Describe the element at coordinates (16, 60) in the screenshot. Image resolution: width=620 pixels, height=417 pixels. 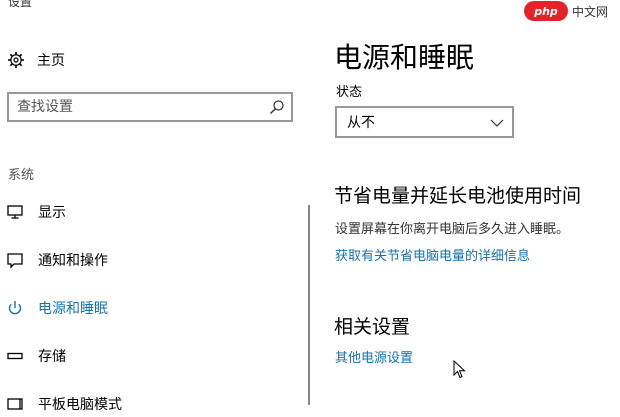
I see `gear-icon` at that location.